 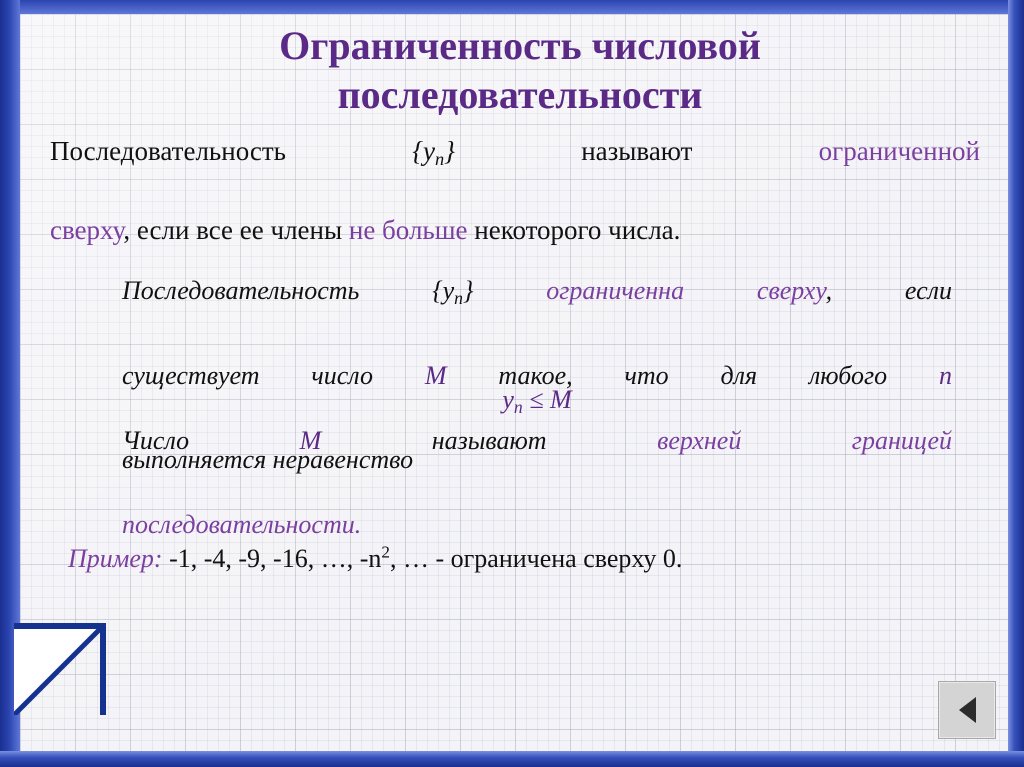 What do you see at coordinates (233, 229) in the screenshot?
I see `intro-text-if-all: , если все ее члены` at bounding box center [233, 229].